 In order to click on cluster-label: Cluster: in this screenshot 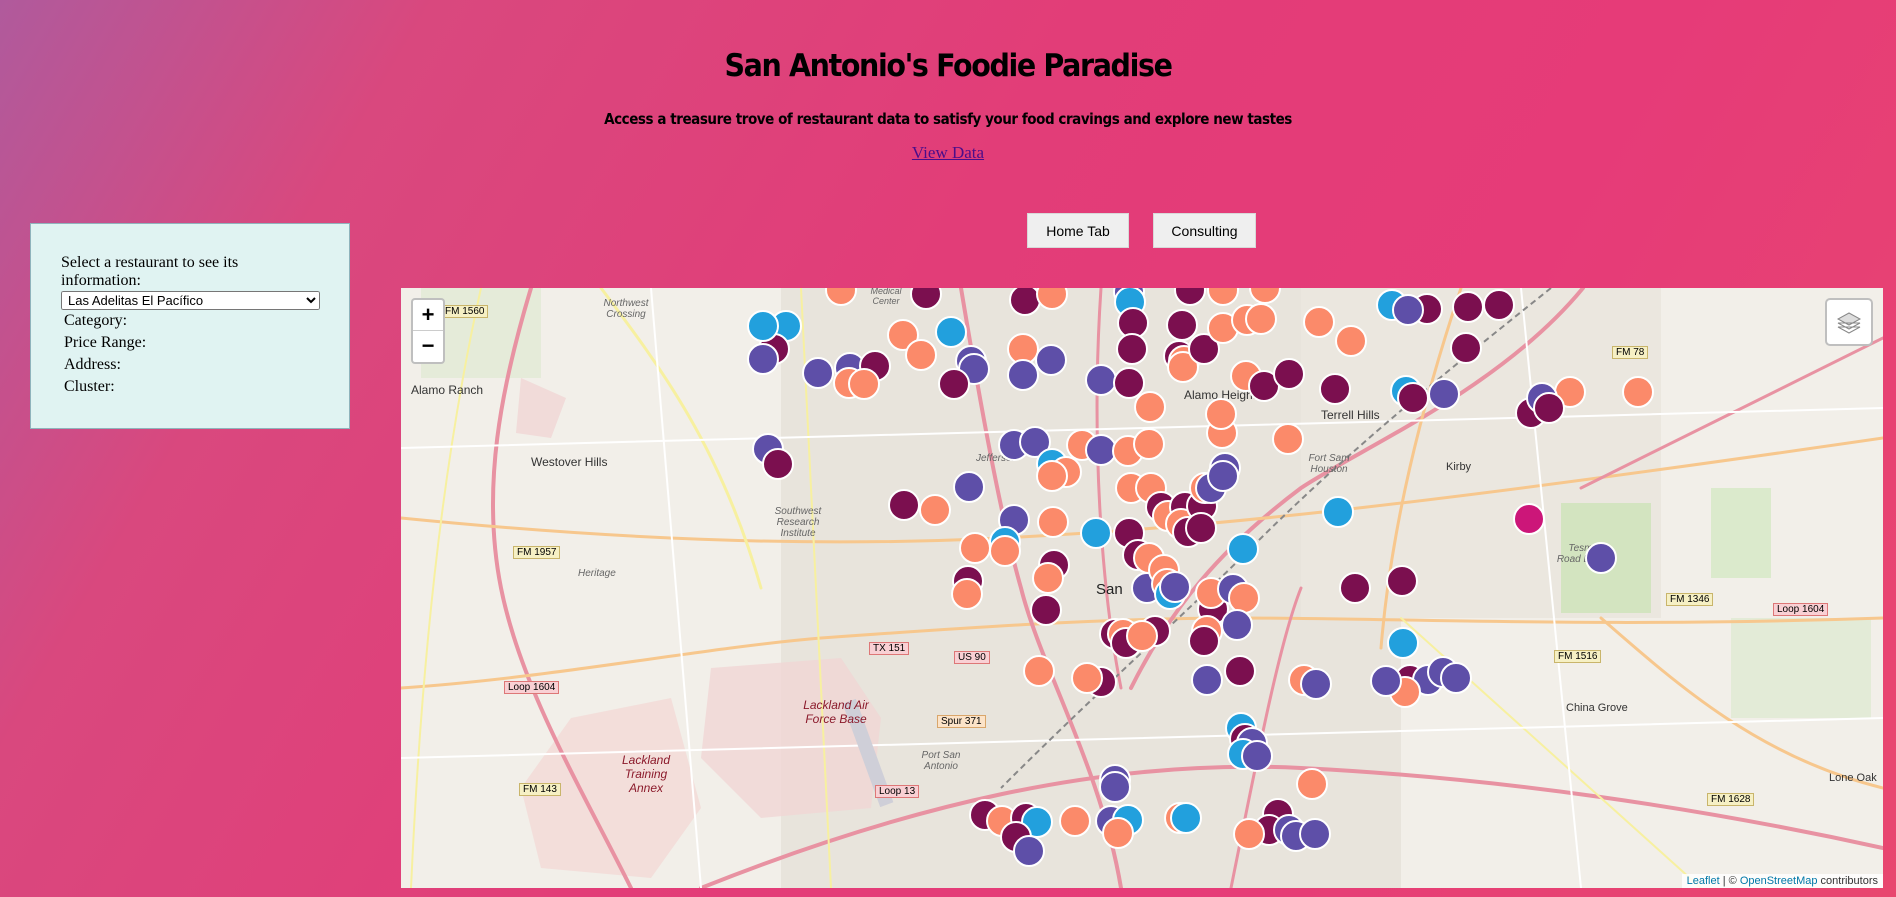, I will do `click(89, 386)`.